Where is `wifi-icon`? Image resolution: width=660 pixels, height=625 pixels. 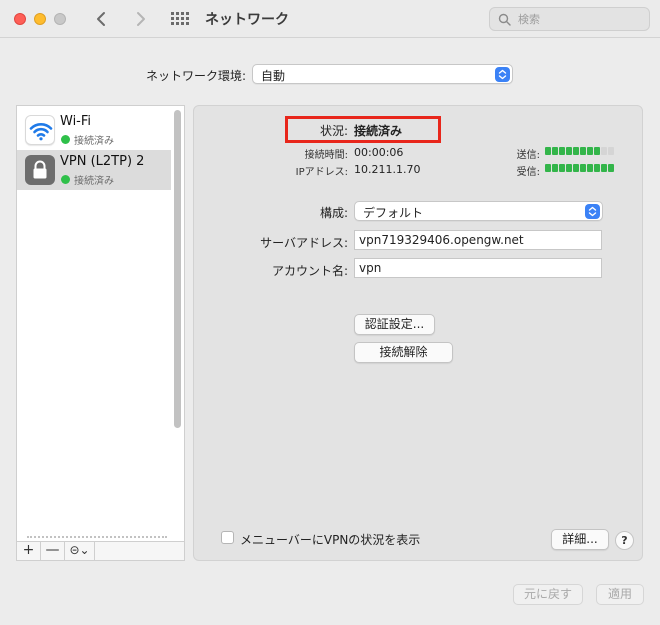
wifi-icon is located at coordinates (40, 130).